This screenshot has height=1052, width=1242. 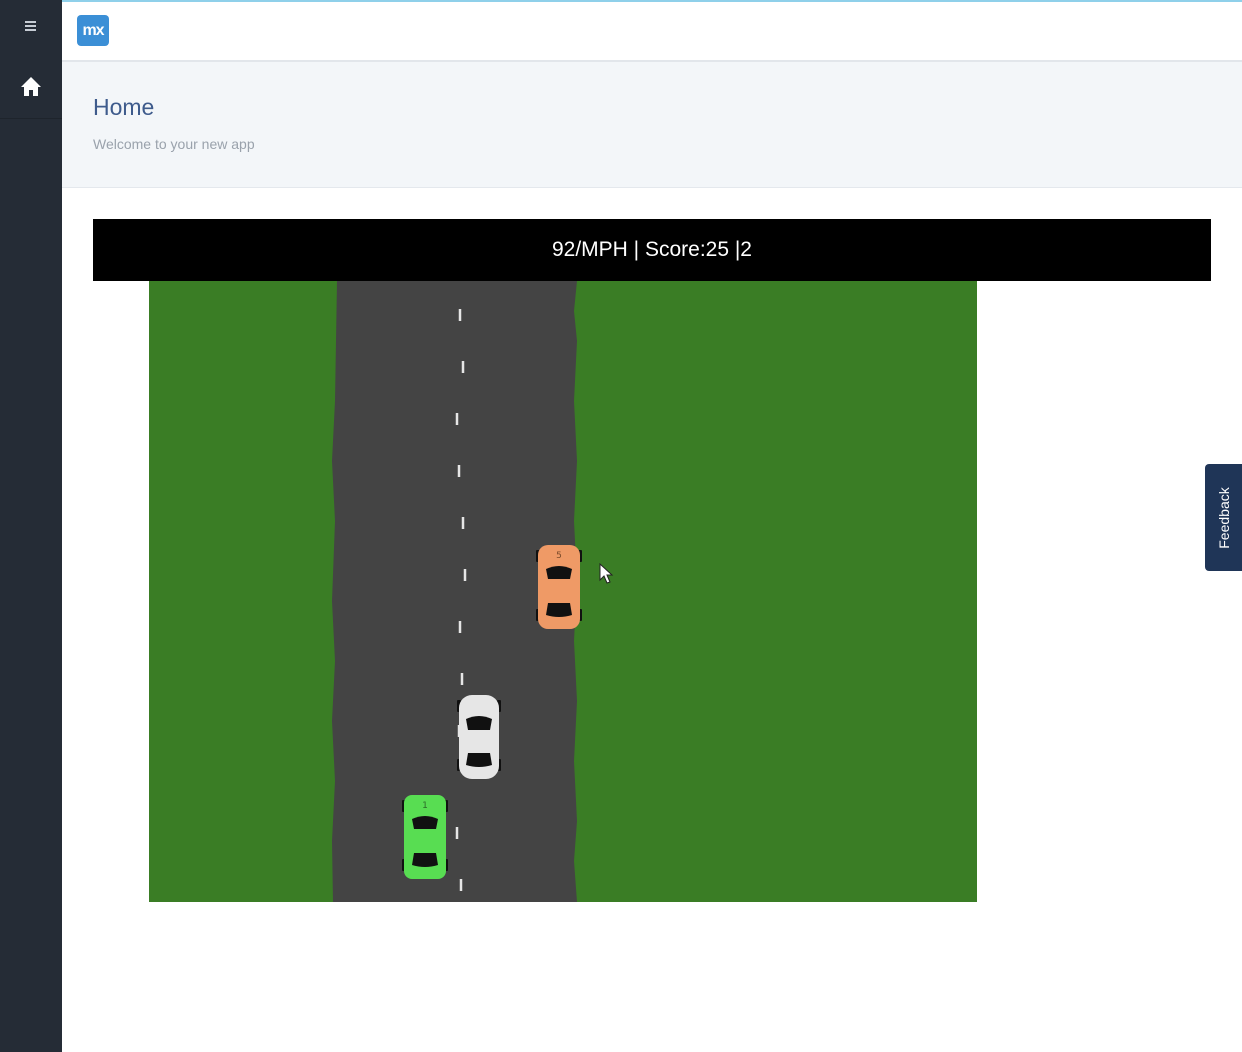 I want to click on race-track: 5 1, so click(x=473, y=591).